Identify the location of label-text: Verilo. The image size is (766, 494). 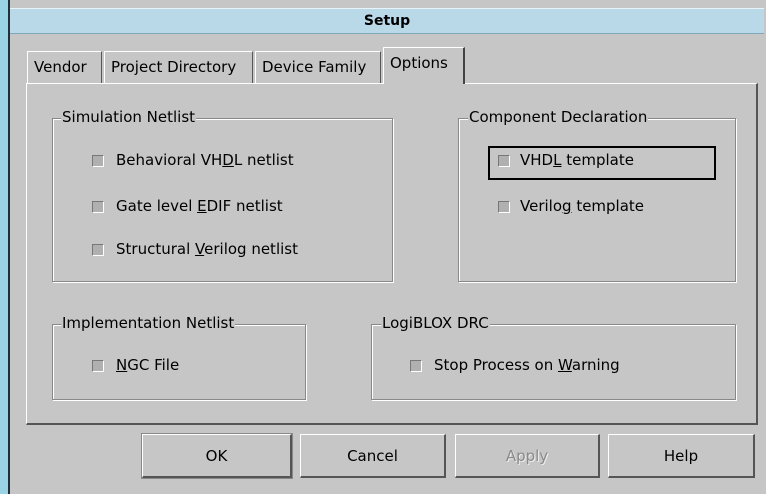
(541, 206).